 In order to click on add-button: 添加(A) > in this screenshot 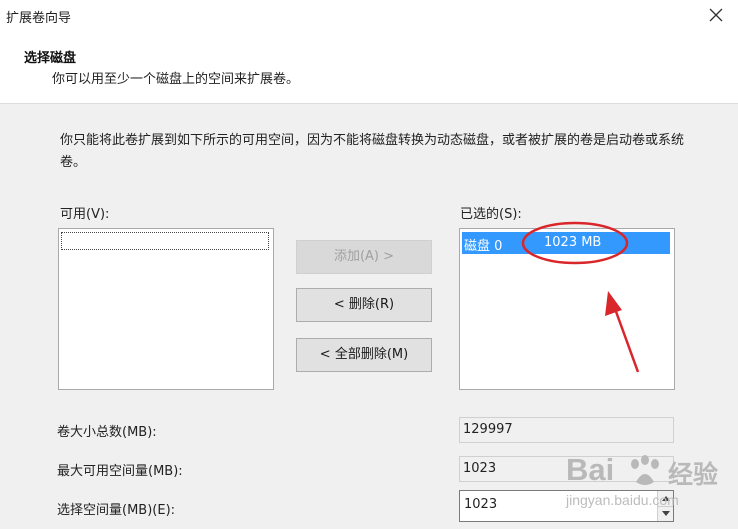, I will do `click(364, 257)`.